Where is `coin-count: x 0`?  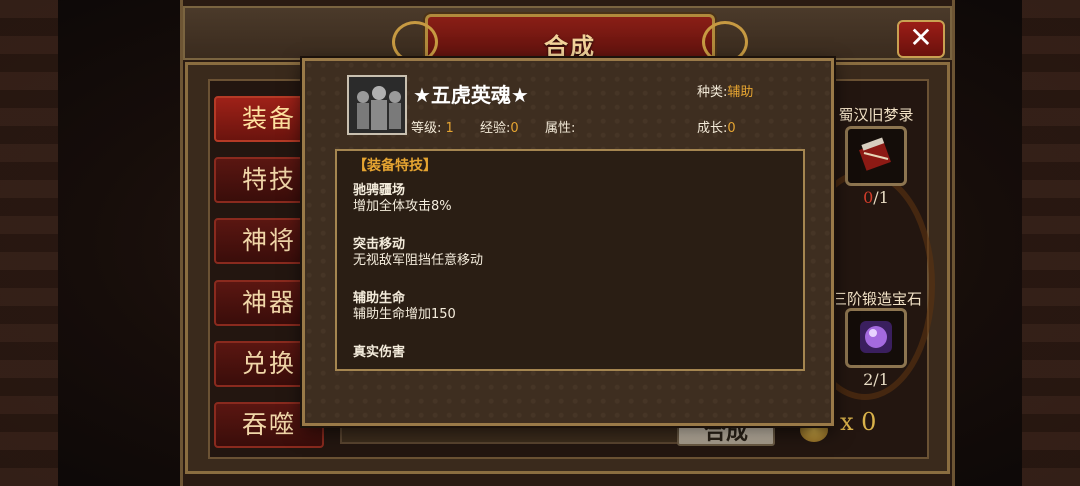 coin-count: x 0 is located at coordinates (858, 422).